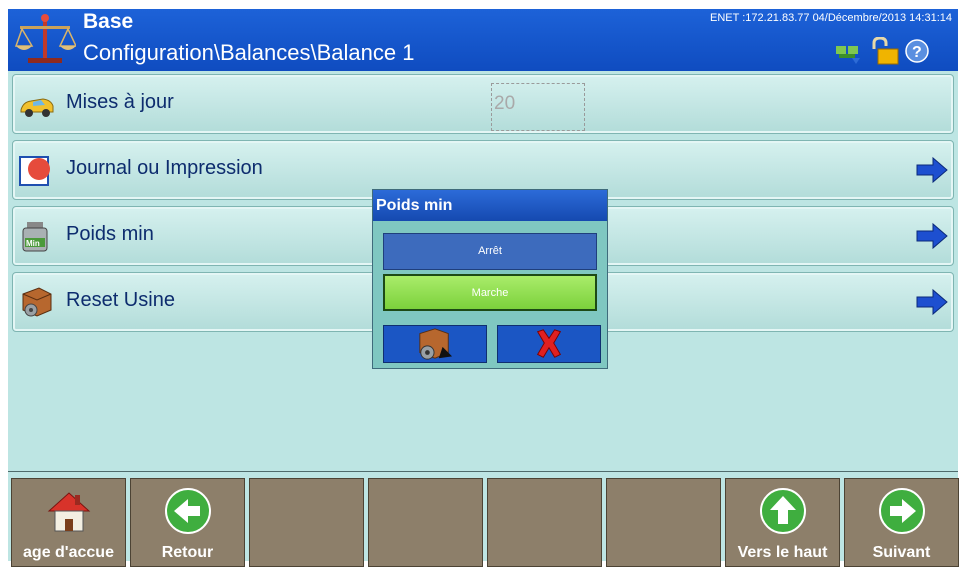  I want to click on up-arrow-icon, so click(783, 511).